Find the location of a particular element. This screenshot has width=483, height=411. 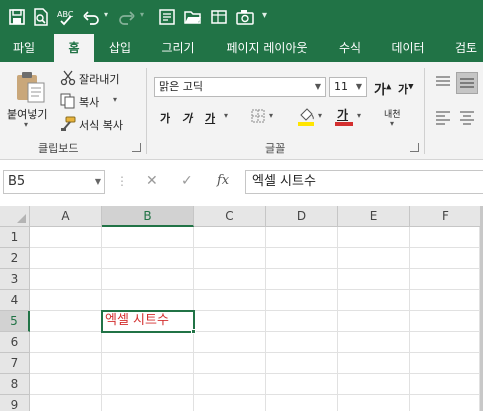

cell-e9 is located at coordinates (374, 403).